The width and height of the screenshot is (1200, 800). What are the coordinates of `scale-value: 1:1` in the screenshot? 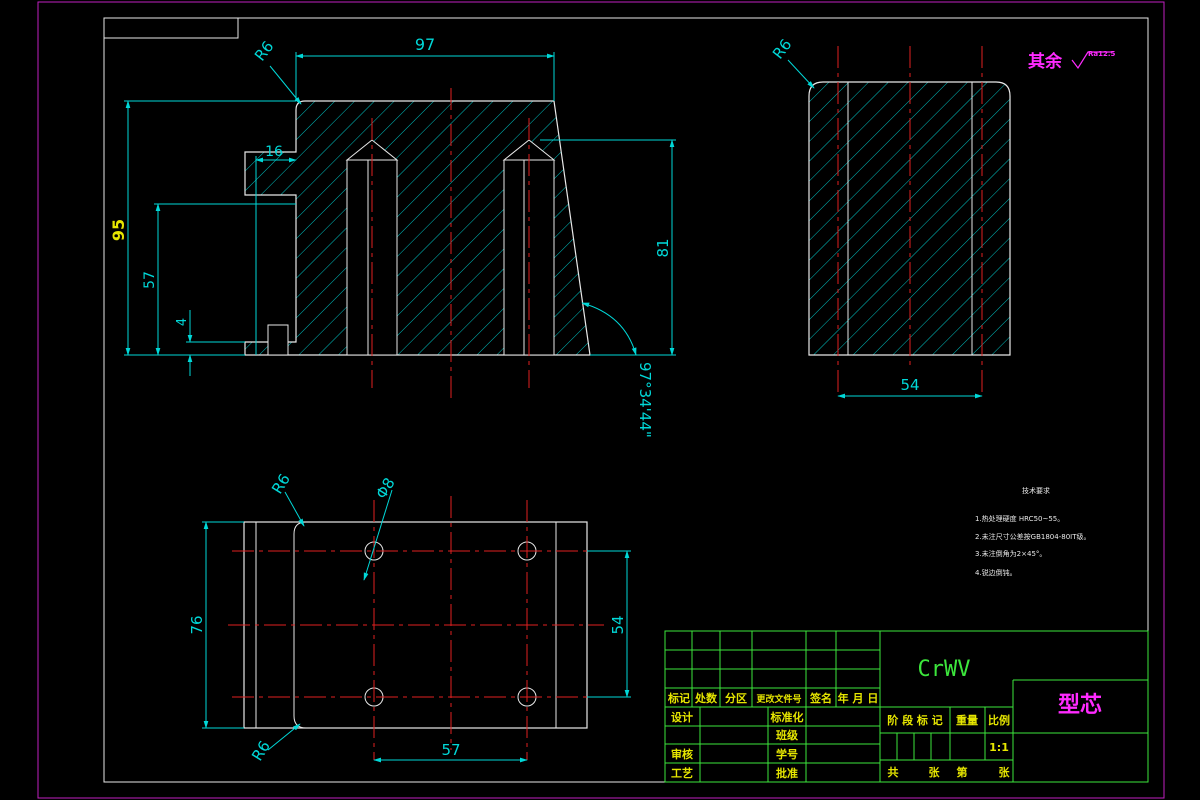 It's located at (999, 747).